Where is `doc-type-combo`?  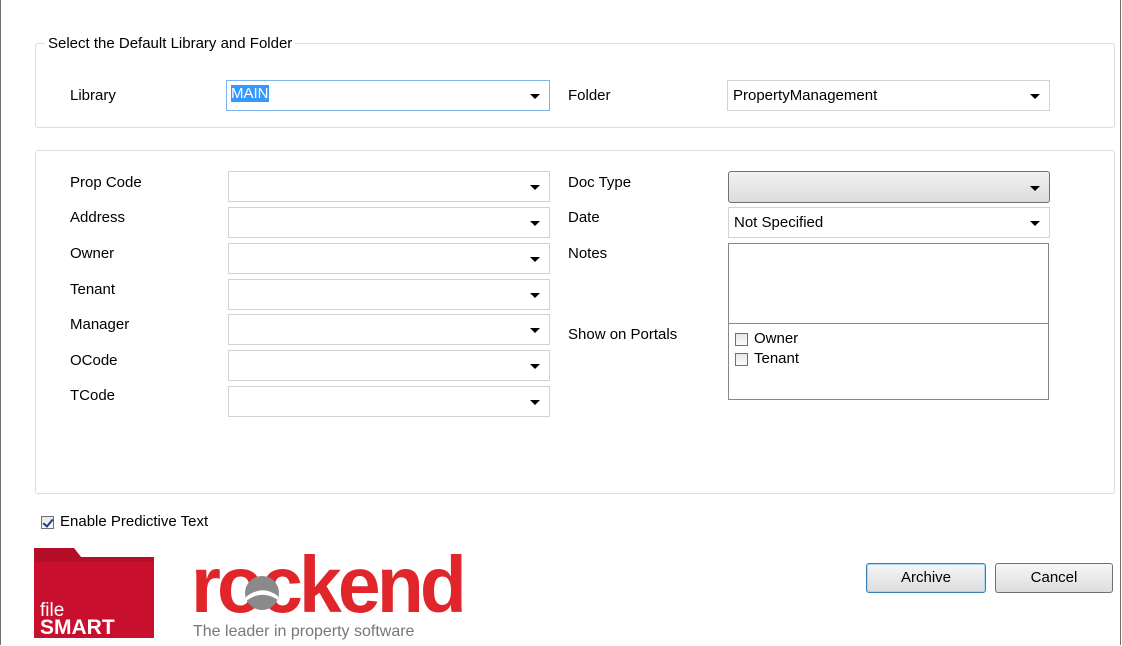
doc-type-combo is located at coordinates (889, 187).